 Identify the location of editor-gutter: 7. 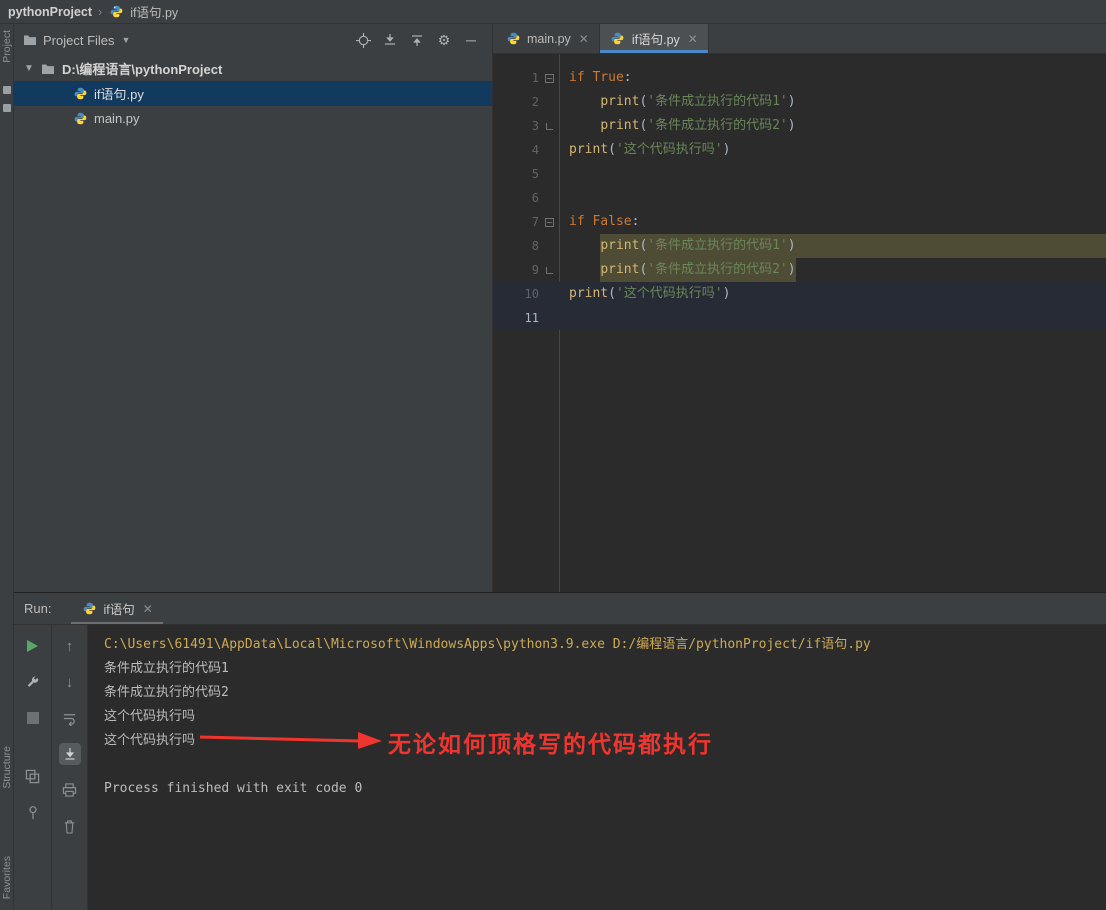
(526, 222).